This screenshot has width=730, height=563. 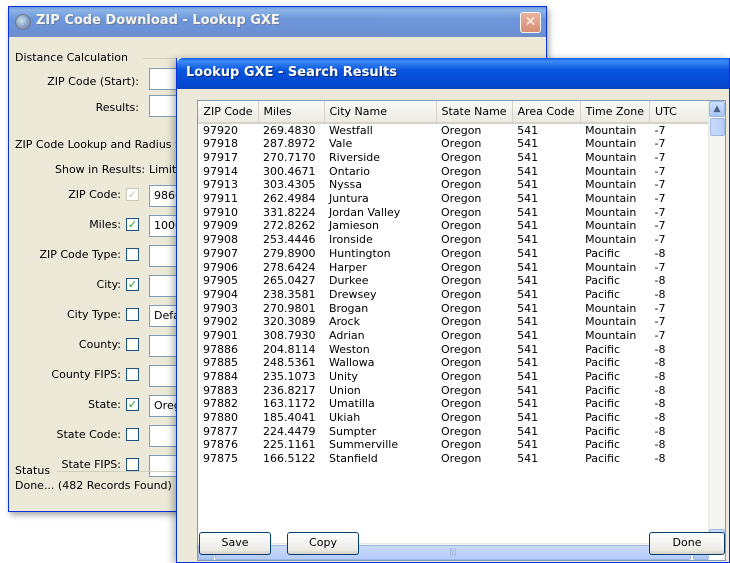 What do you see at coordinates (453, 73) in the screenshot?
I see `search-results-titlebar: Lookup GXE - Search Results` at bounding box center [453, 73].